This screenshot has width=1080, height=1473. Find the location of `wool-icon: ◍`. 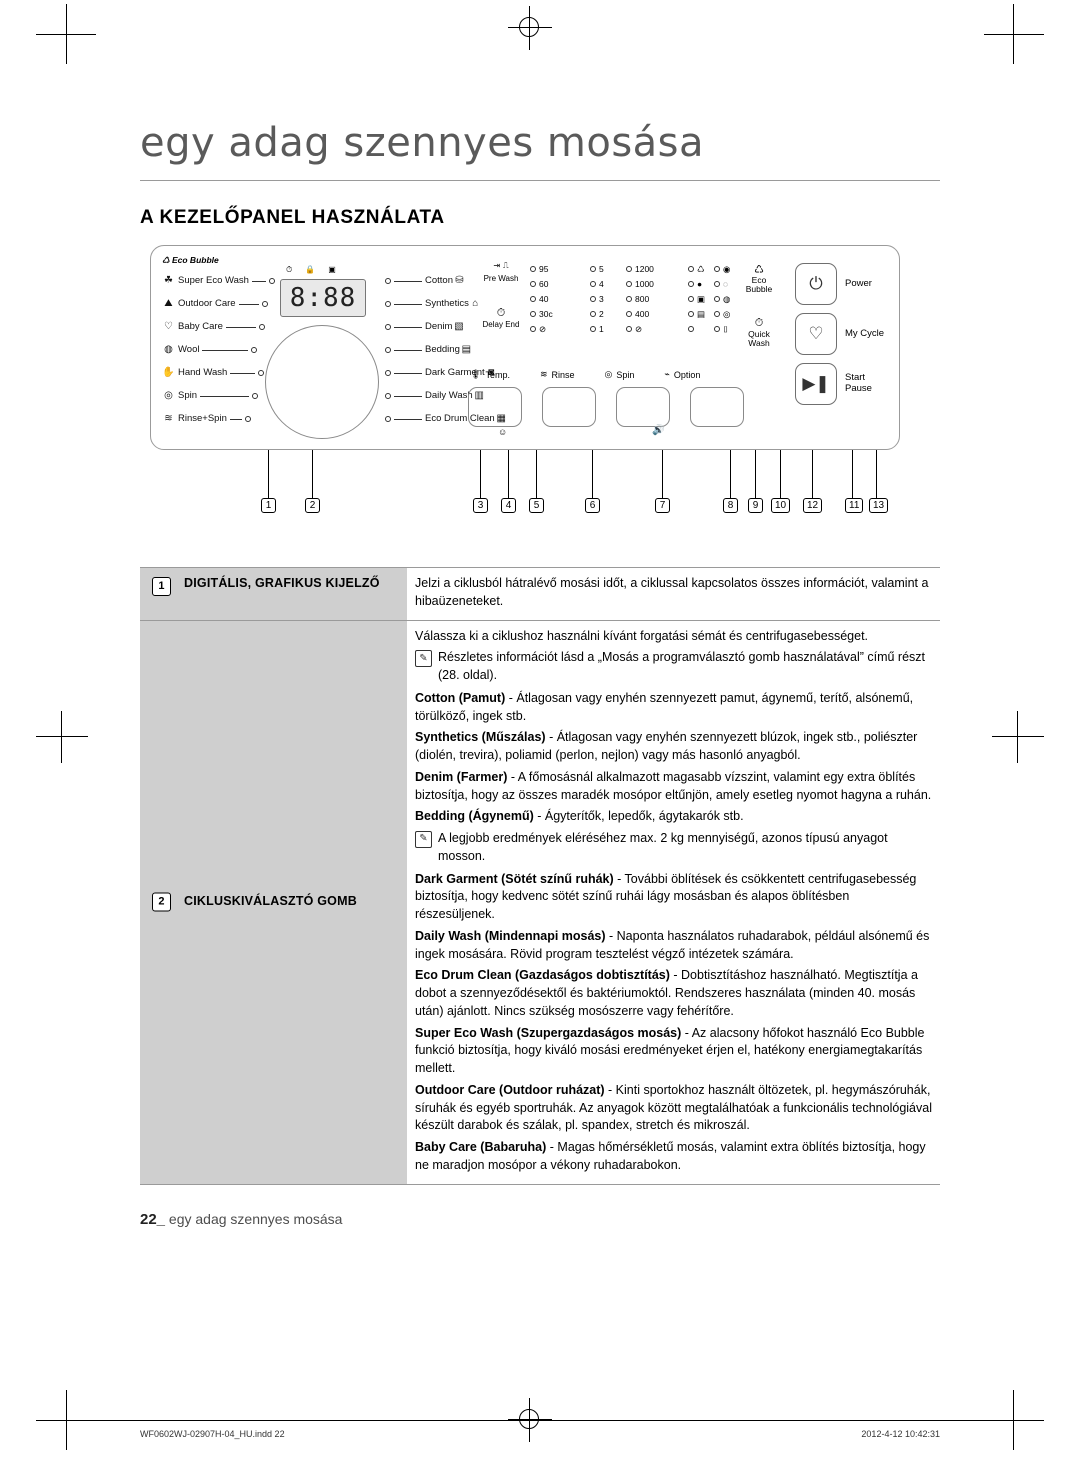

wool-icon: ◍ is located at coordinates (168, 349).